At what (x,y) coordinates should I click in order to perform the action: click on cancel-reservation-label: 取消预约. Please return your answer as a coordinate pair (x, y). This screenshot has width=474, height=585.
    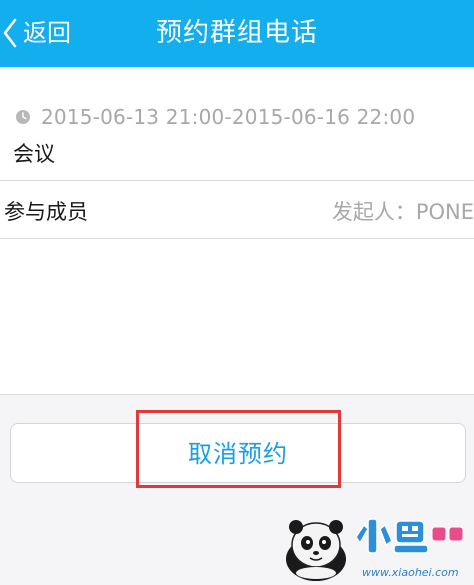
    Looking at the image, I should click on (238, 454).